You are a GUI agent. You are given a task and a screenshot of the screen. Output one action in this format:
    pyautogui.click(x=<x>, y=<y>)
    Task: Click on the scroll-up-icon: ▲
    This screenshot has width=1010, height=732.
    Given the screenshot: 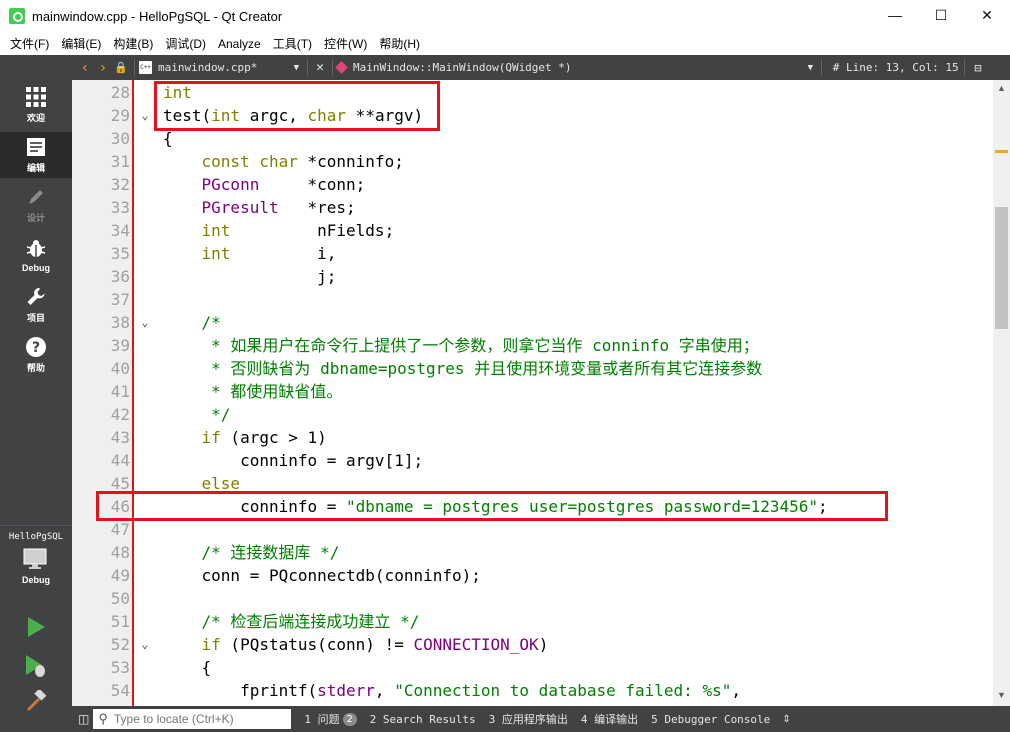 What is the action you would take?
    pyautogui.click(x=1001, y=88)
    